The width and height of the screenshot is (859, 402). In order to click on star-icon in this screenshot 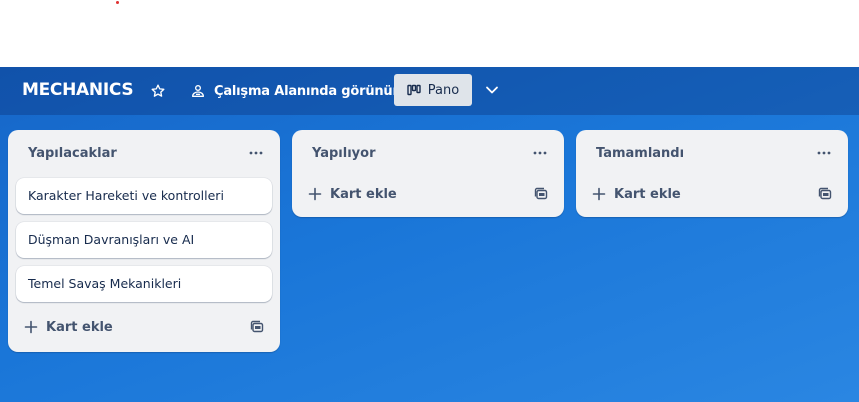, I will do `click(158, 90)`.